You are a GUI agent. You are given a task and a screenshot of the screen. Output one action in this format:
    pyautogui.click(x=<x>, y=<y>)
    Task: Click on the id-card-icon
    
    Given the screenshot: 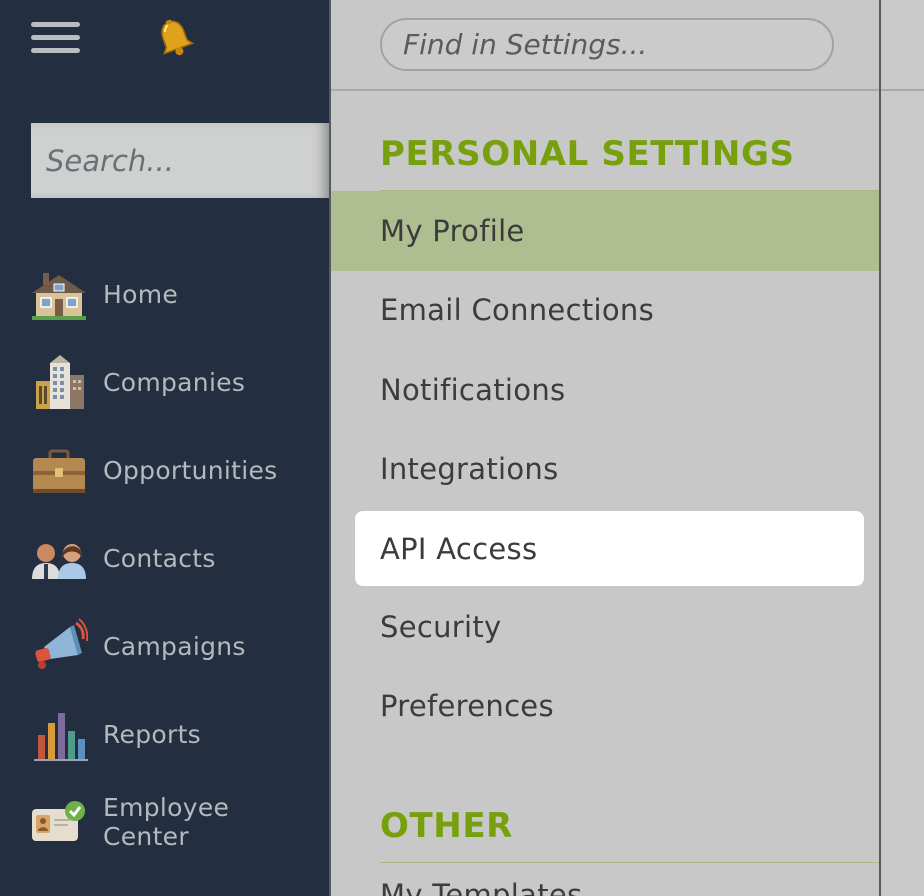 What is the action you would take?
    pyautogui.click(x=58, y=821)
    